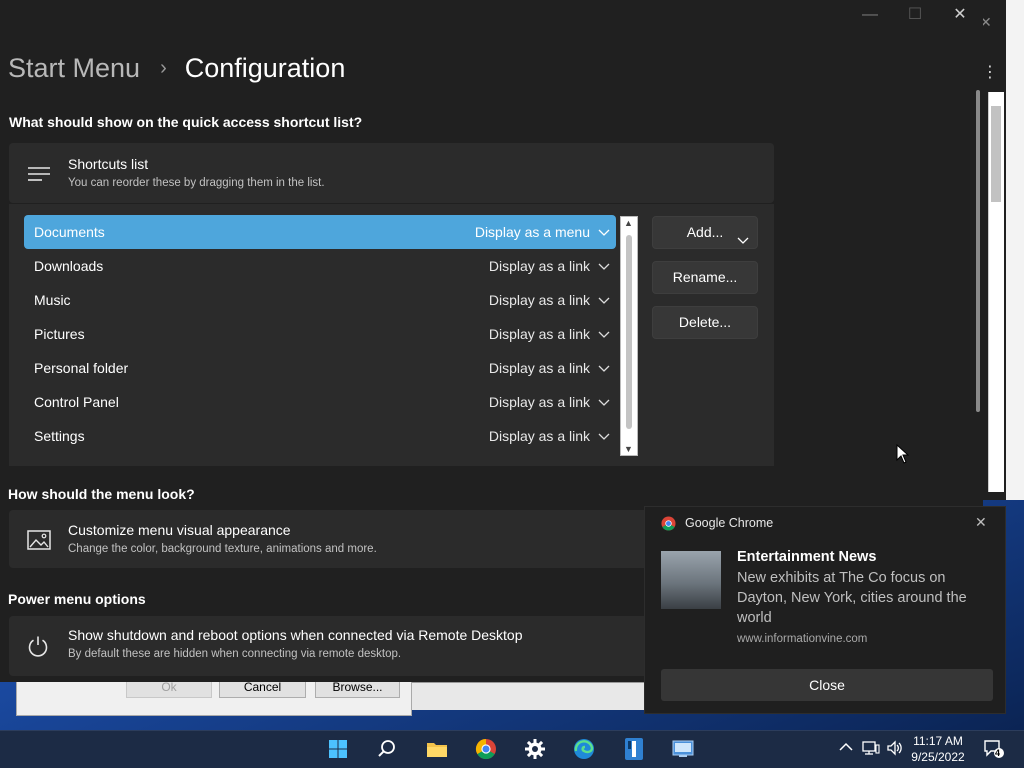 This screenshot has width=1024, height=768. Describe the element at coordinates (77, 599) in the screenshot. I see `power-section-heading: Power menu options` at that location.